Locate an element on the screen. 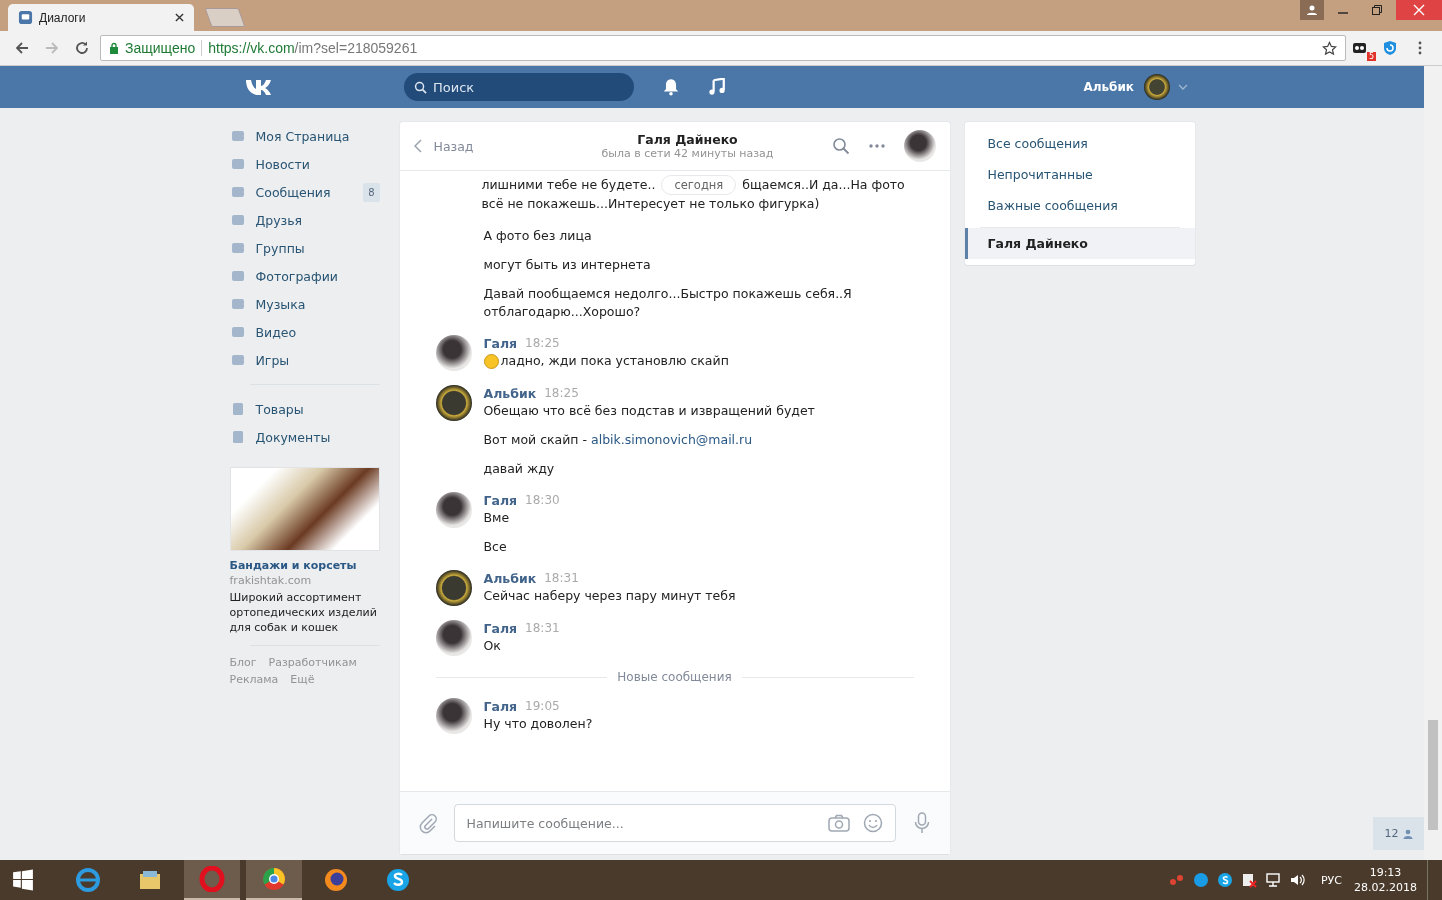  message-text: Ок is located at coordinates (492, 646).